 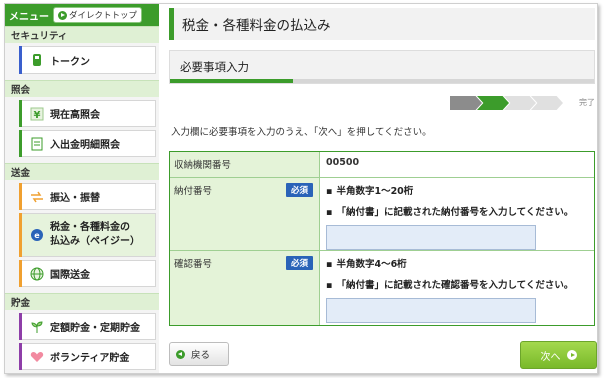 I want to click on heart-icon, so click(x=37, y=357).